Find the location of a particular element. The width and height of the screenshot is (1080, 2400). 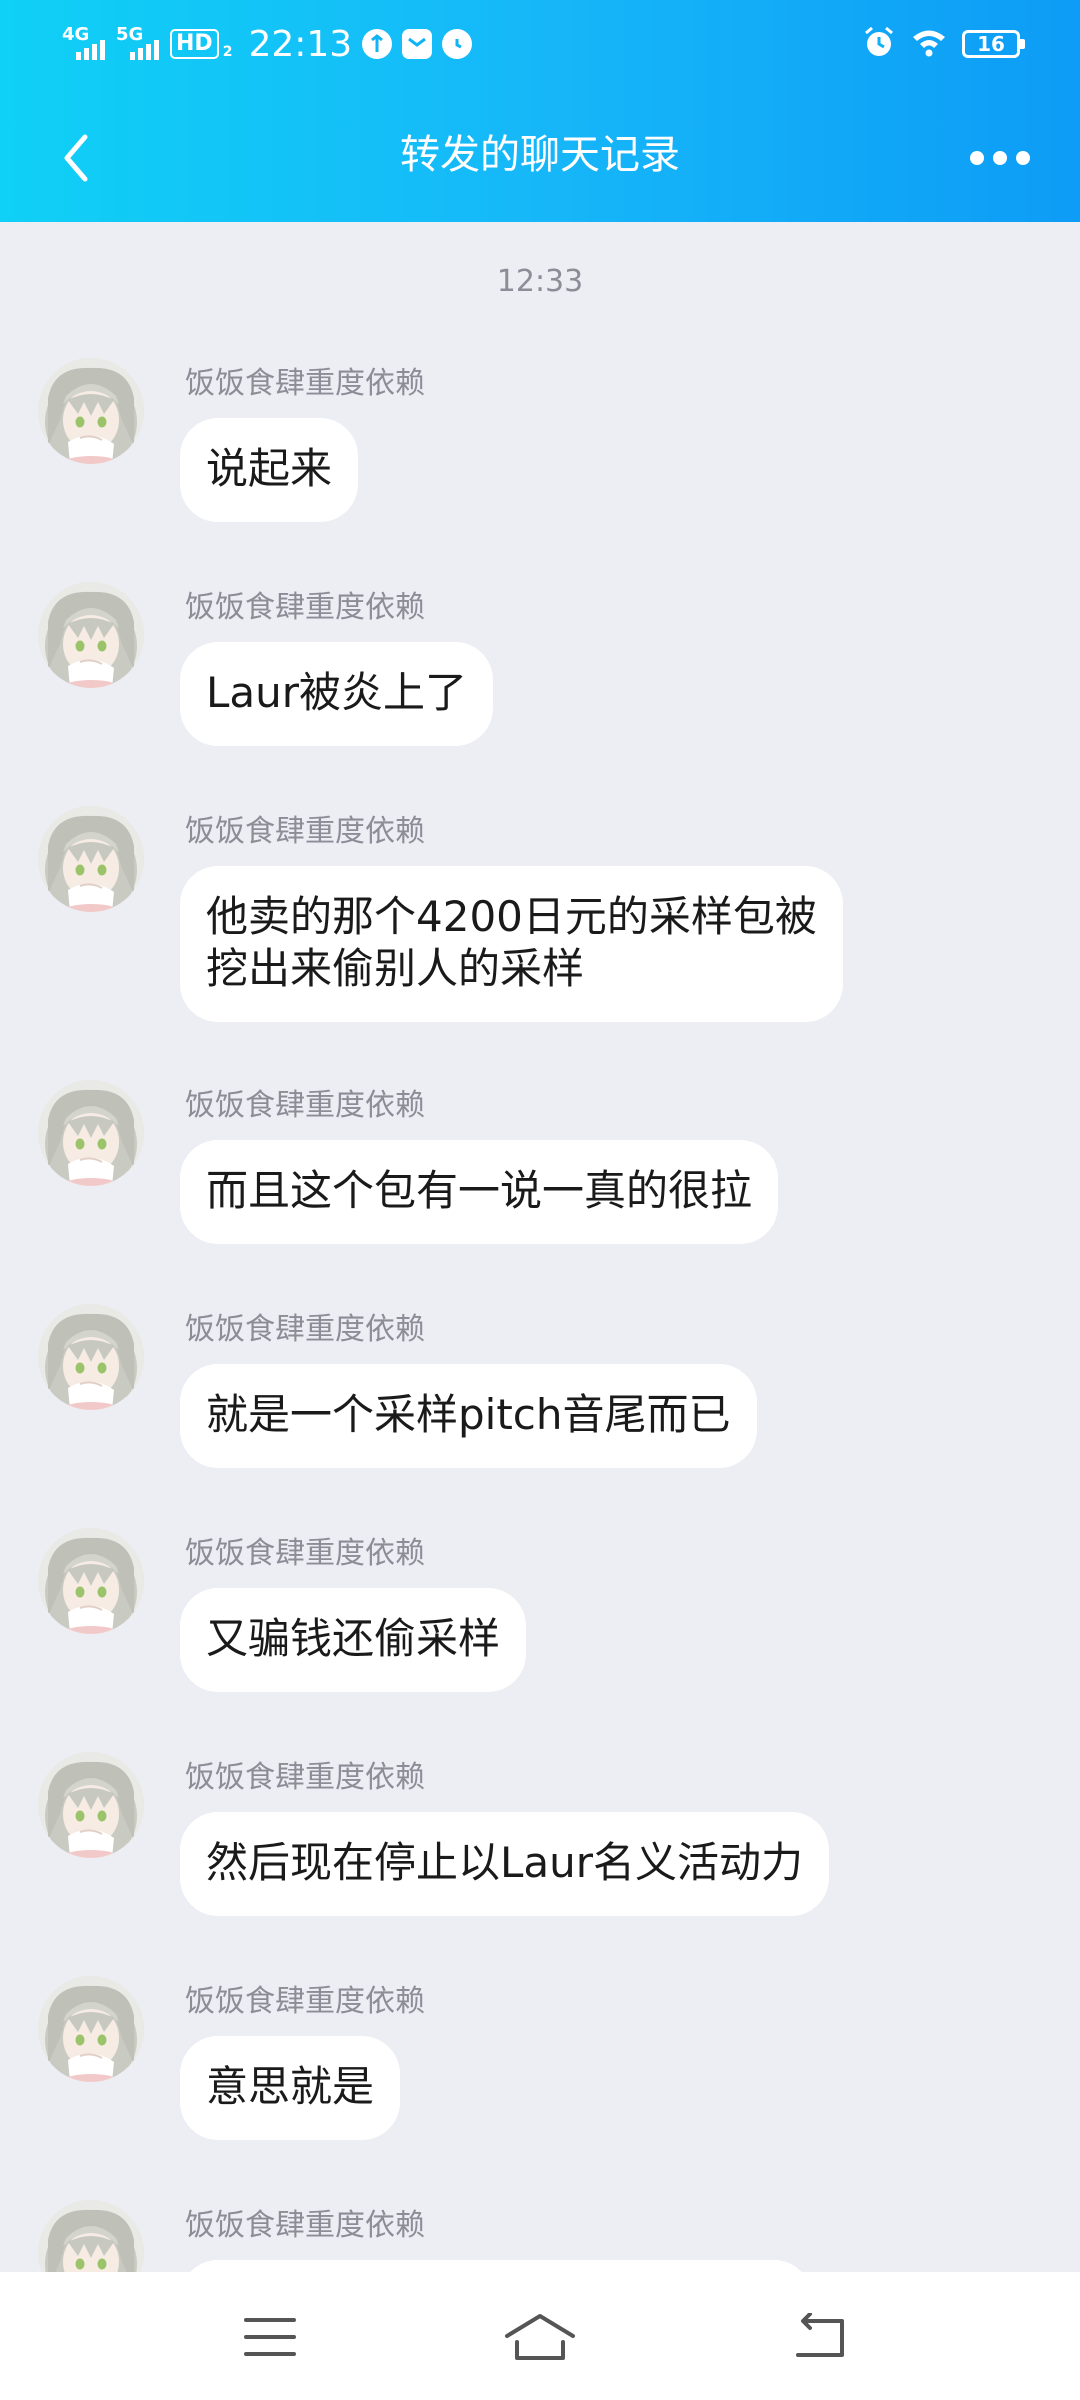

status-bar-left: 4G 5G HD 2 22:13 is located at coordinates (267, 44).